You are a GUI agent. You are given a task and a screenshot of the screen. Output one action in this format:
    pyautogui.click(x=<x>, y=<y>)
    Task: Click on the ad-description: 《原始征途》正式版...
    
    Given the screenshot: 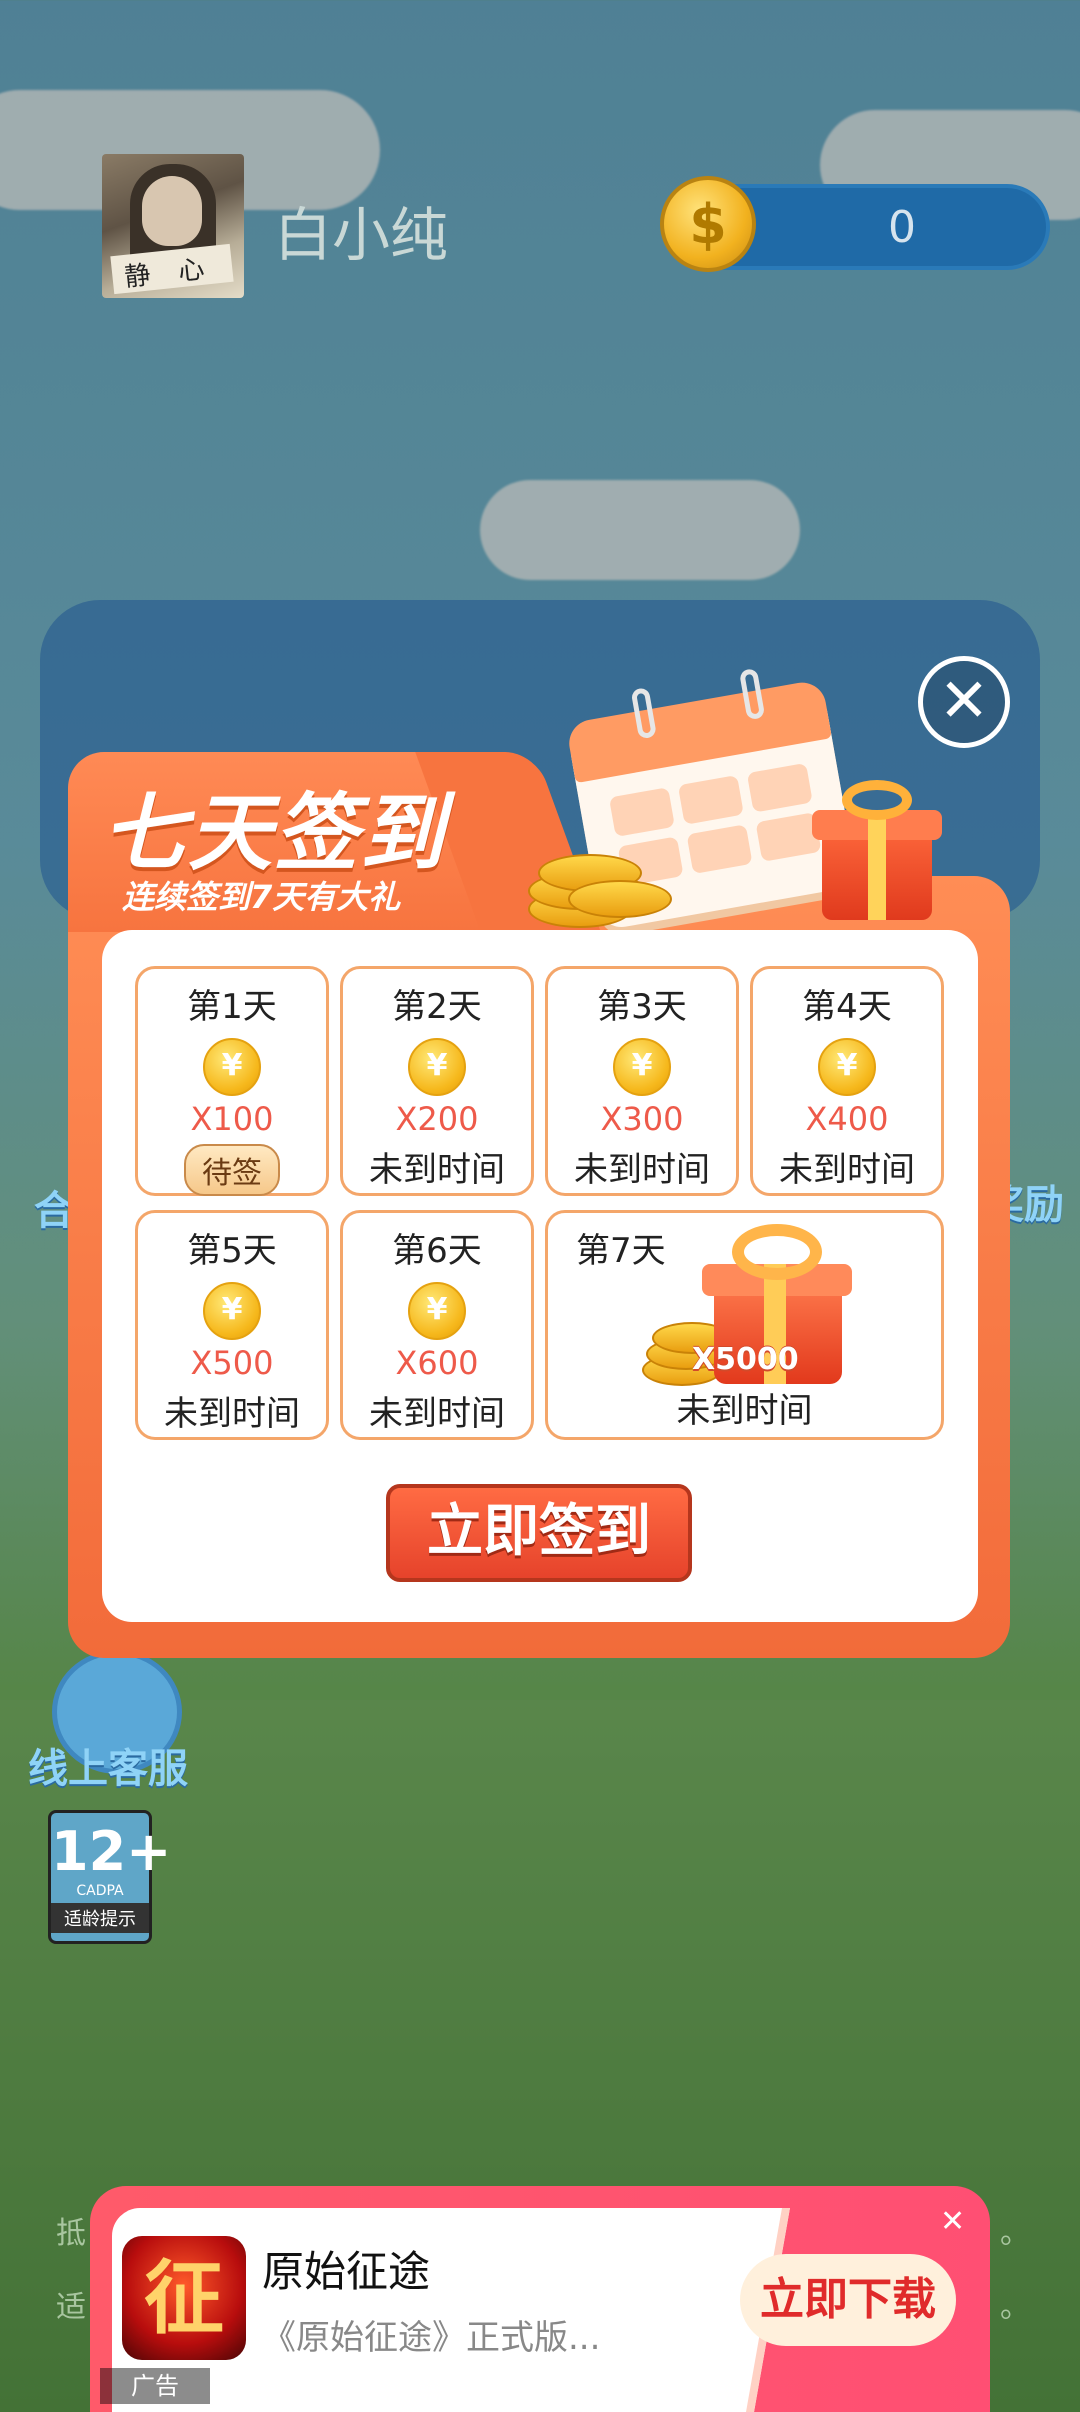 What is the action you would take?
    pyautogui.click(x=431, y=2334)
    